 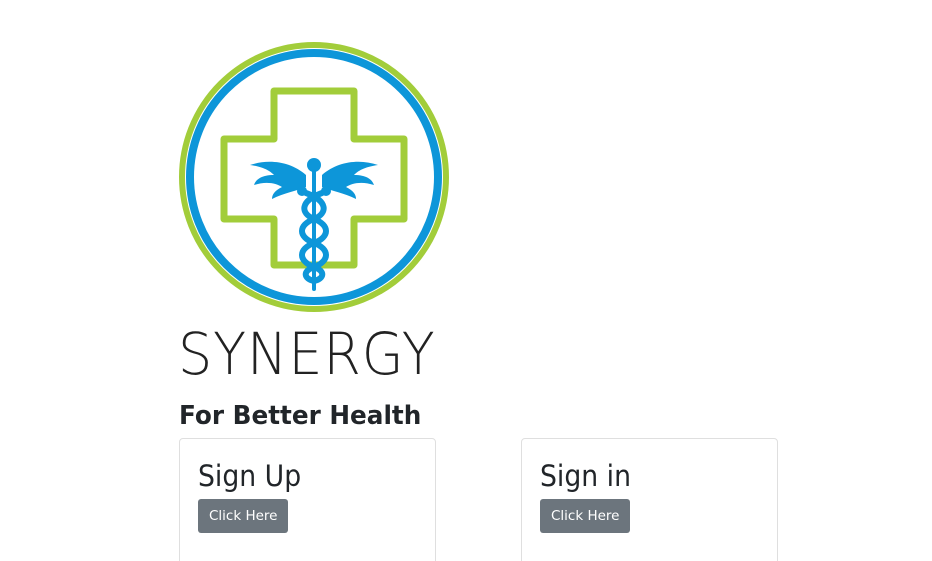 I want to click on sign-up-card: Sign Up Click Here, so click(x=307, y=499).